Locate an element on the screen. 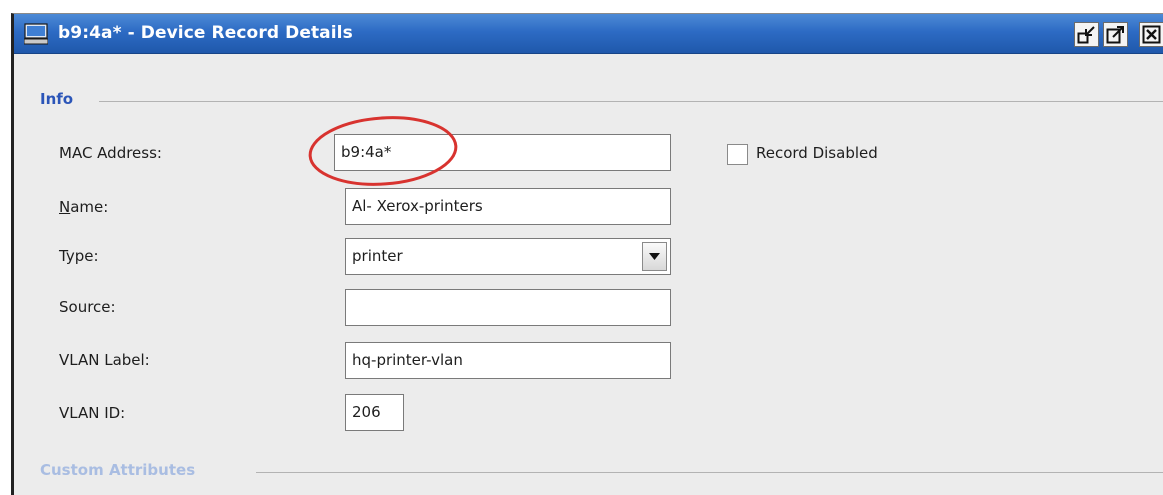  pop-out-button is located at coordinates (1115, 34).